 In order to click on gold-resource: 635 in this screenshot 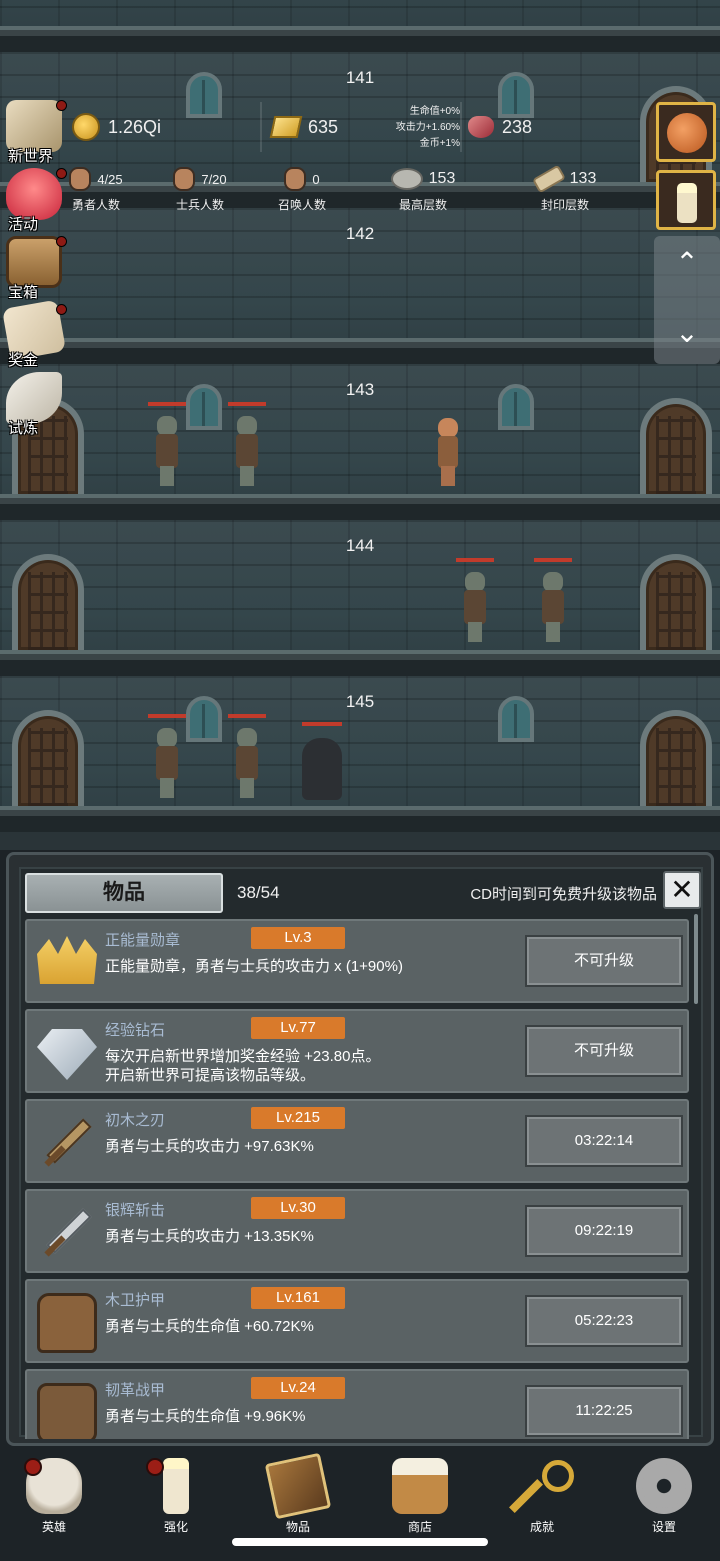, I will do `click(304, 127)`.